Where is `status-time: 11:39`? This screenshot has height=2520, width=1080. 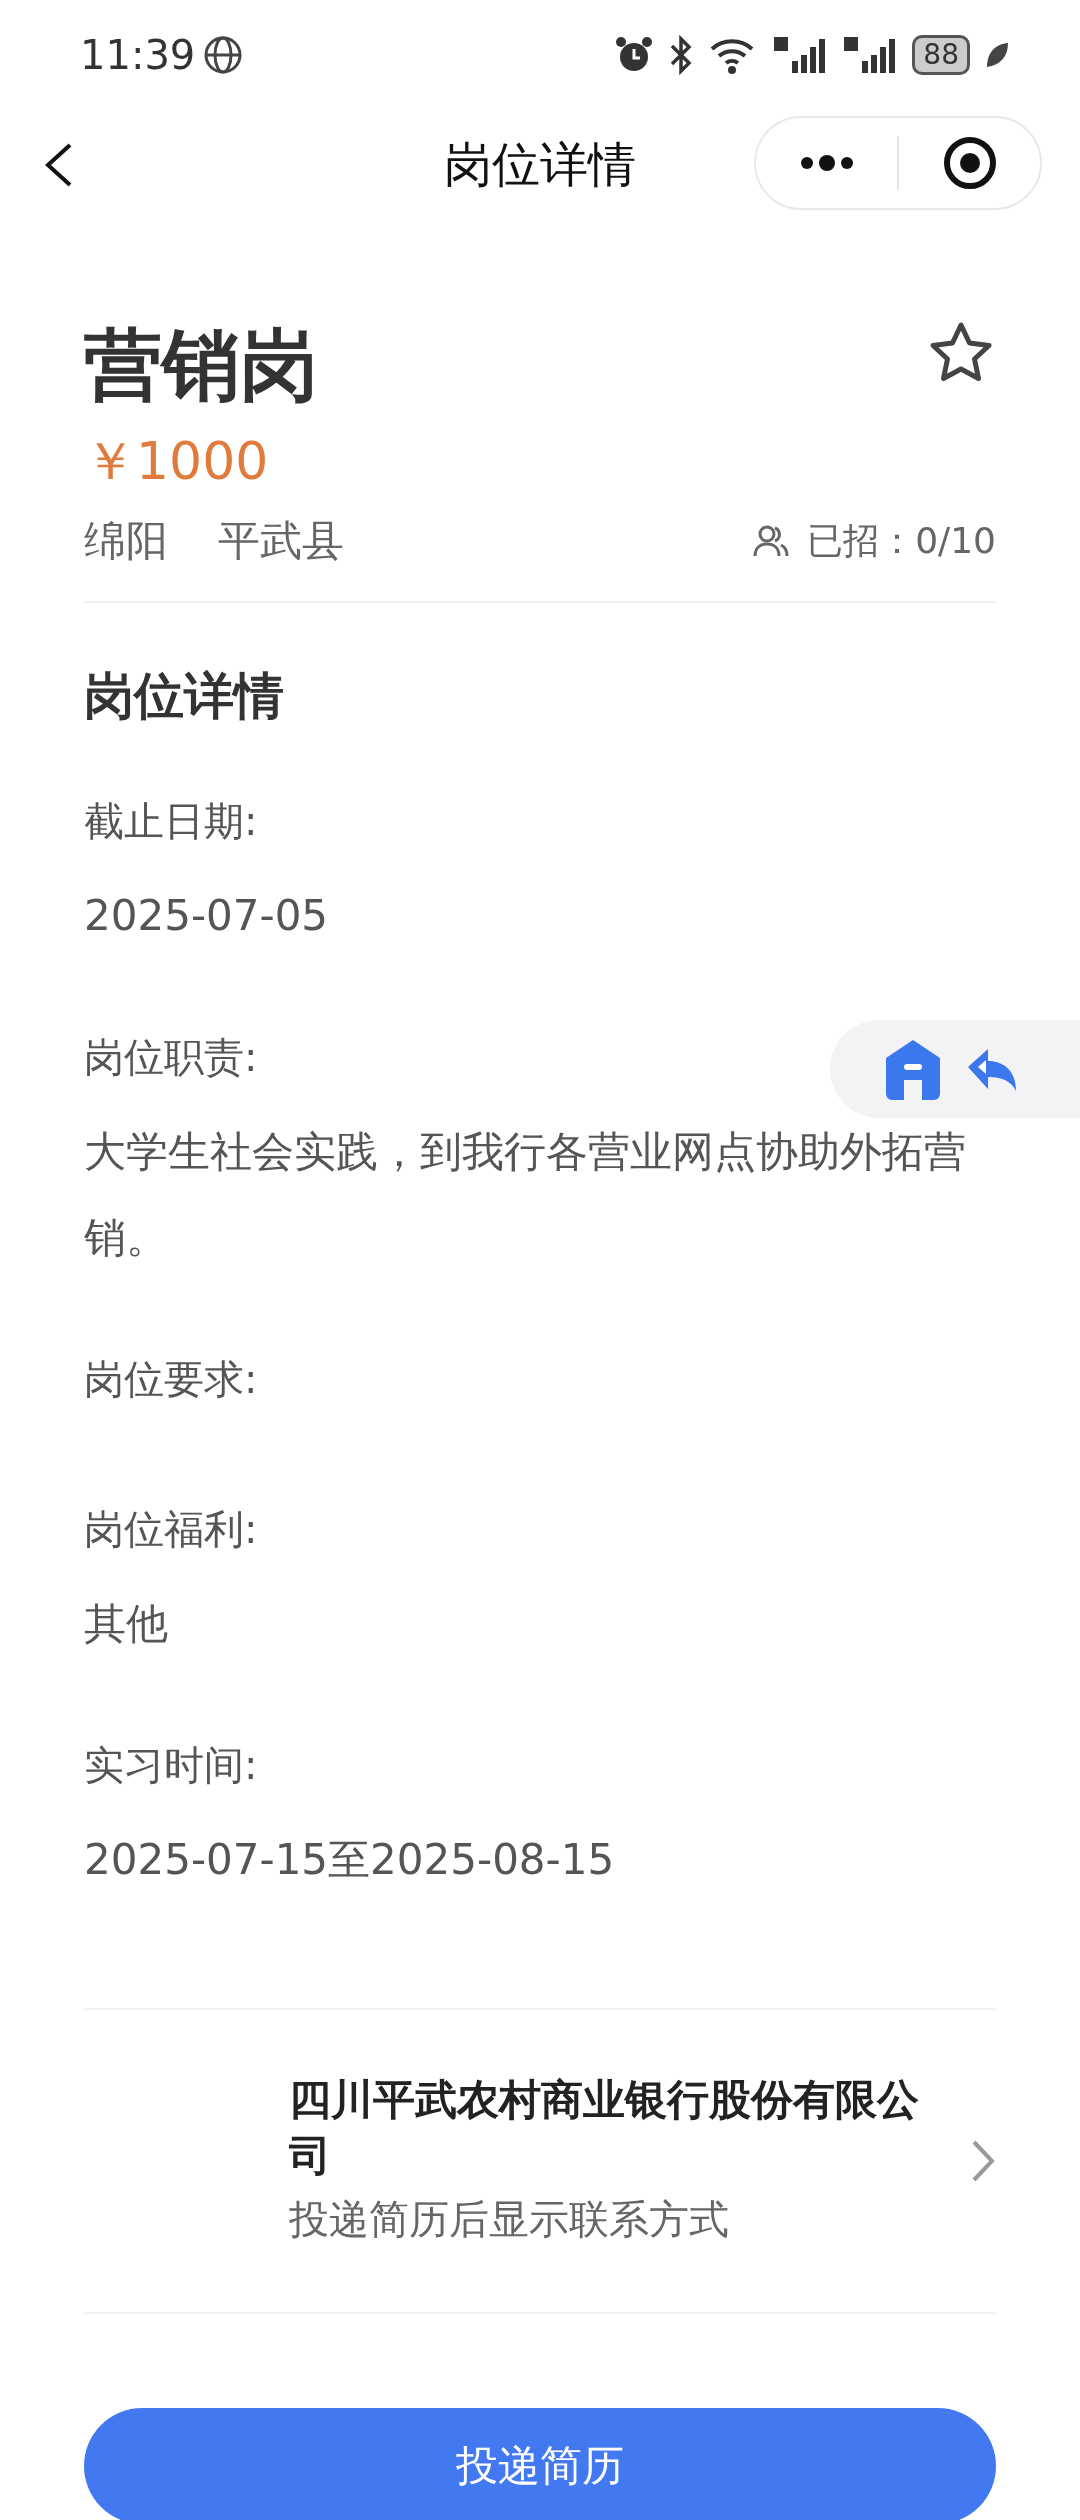 status-time: 11:39 is located at coordinates (138, 55).